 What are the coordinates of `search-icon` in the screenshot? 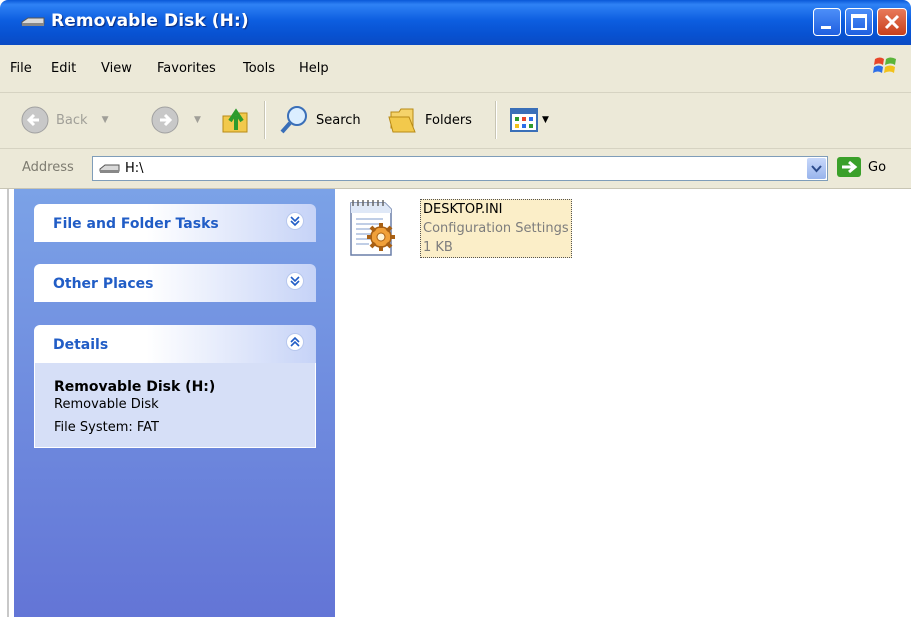 It's located at (293, 120).